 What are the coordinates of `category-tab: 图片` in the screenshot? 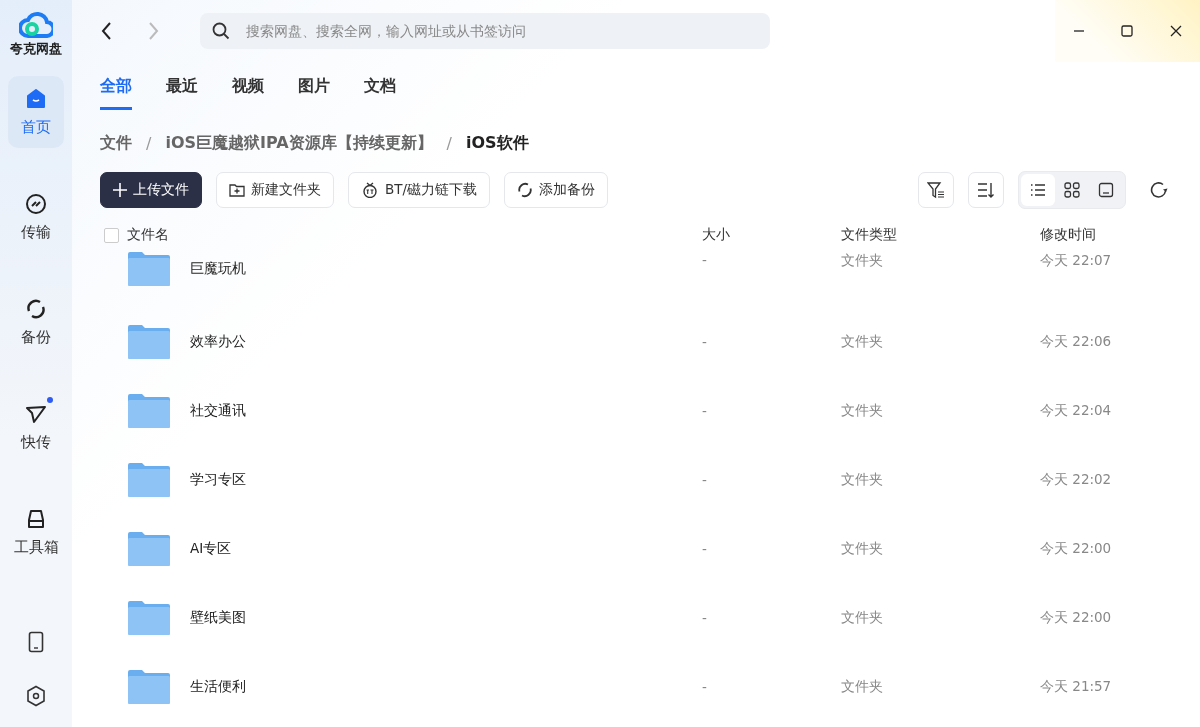 It's located at (314, 93).